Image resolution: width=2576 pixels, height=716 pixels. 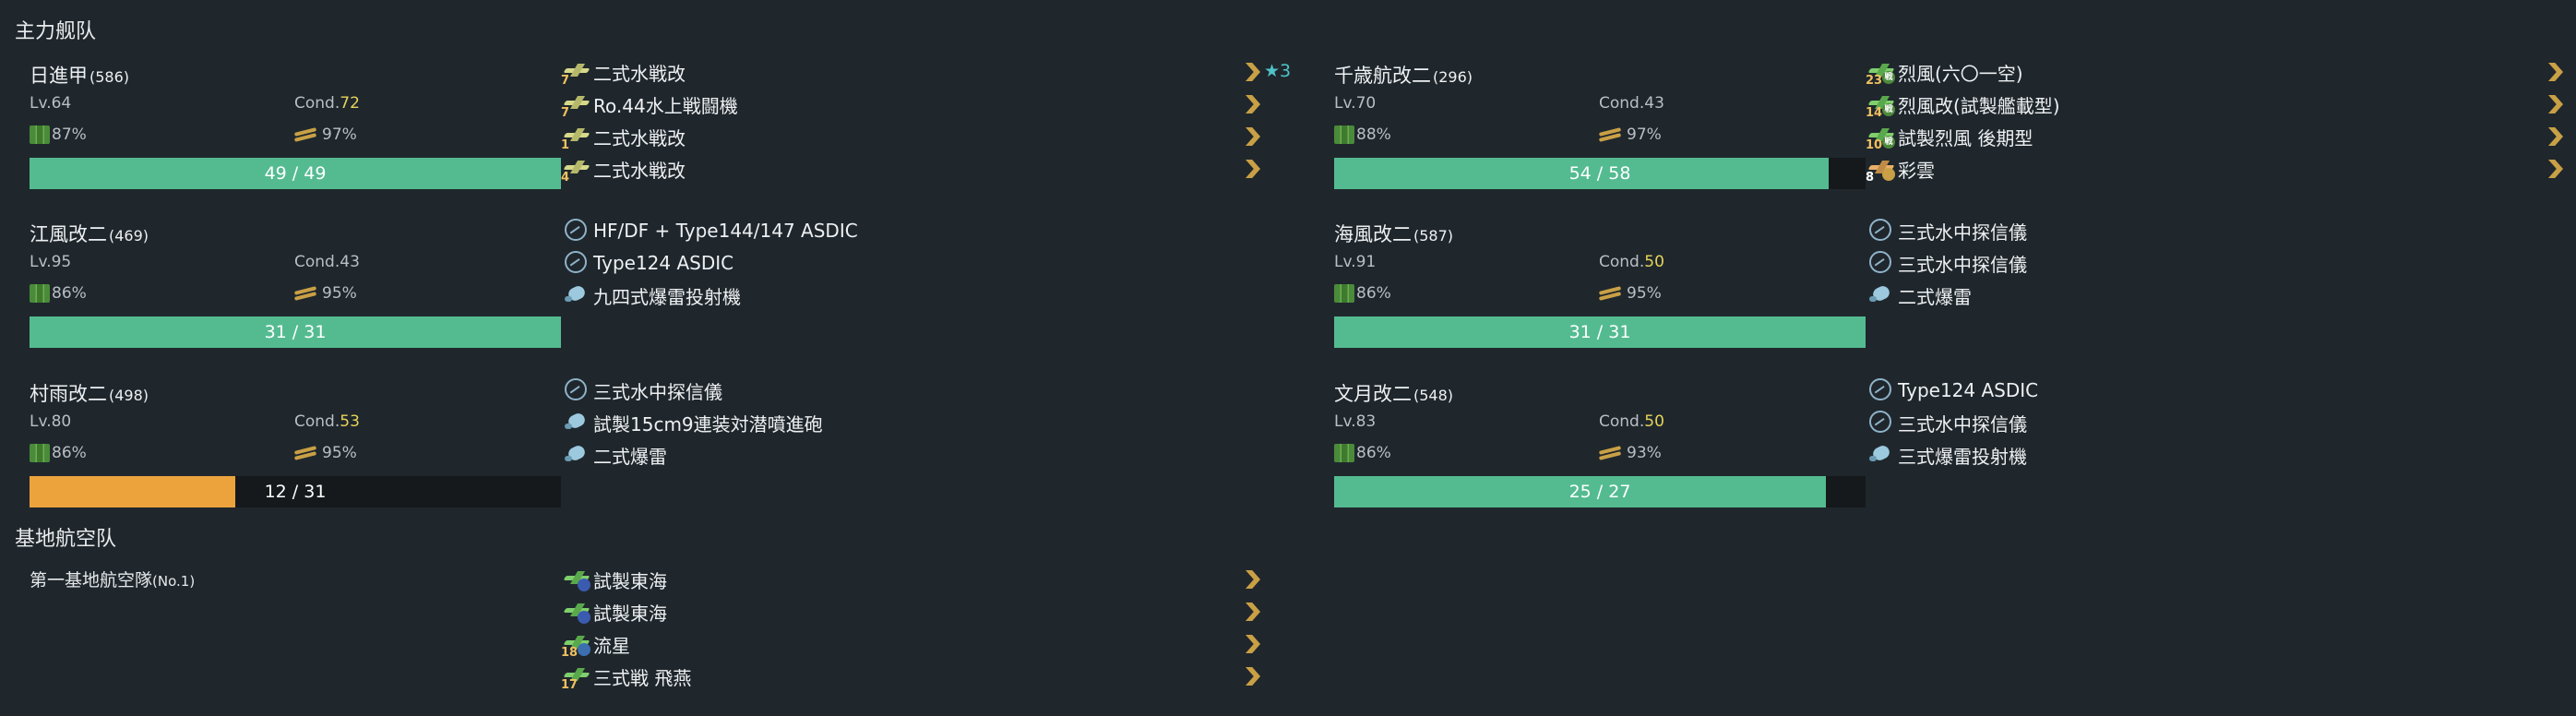 What do you see at coordinates (1880, 105) in the screenshot?
I see `fighter-icon: 戦 14` at bounding box center [1880, 105].